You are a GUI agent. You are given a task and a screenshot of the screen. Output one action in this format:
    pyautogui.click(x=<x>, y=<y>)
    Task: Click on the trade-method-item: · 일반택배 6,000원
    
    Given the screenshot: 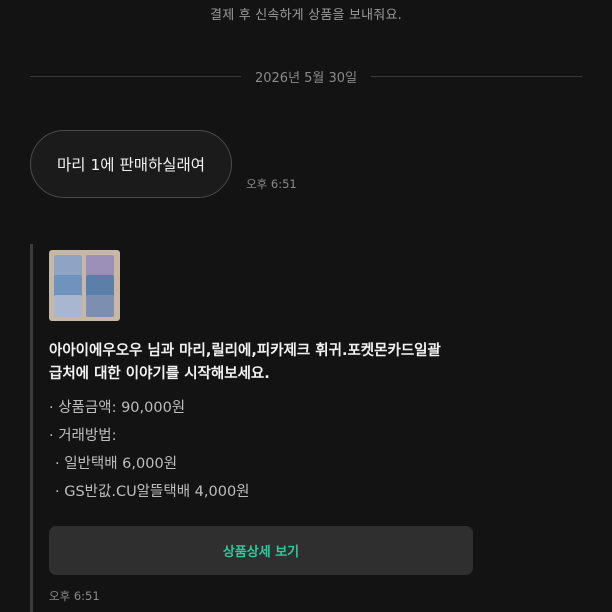 What is the action you would take?
    pyautogui.click(x=116, y=464)
    